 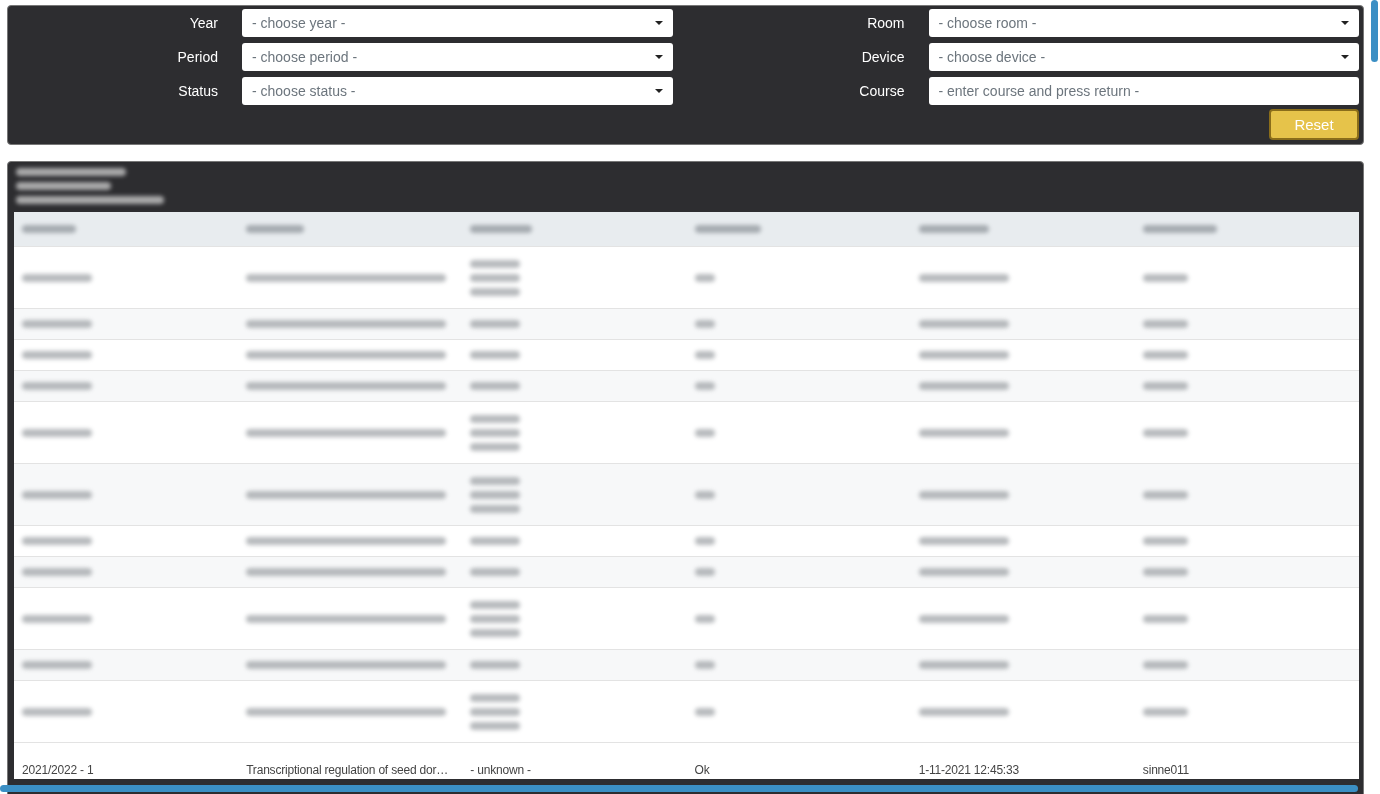 What do you see at coordinates (457, 57) in the screenshot?
I see `select-field: - choose period -` at bounding box center [457, 57].